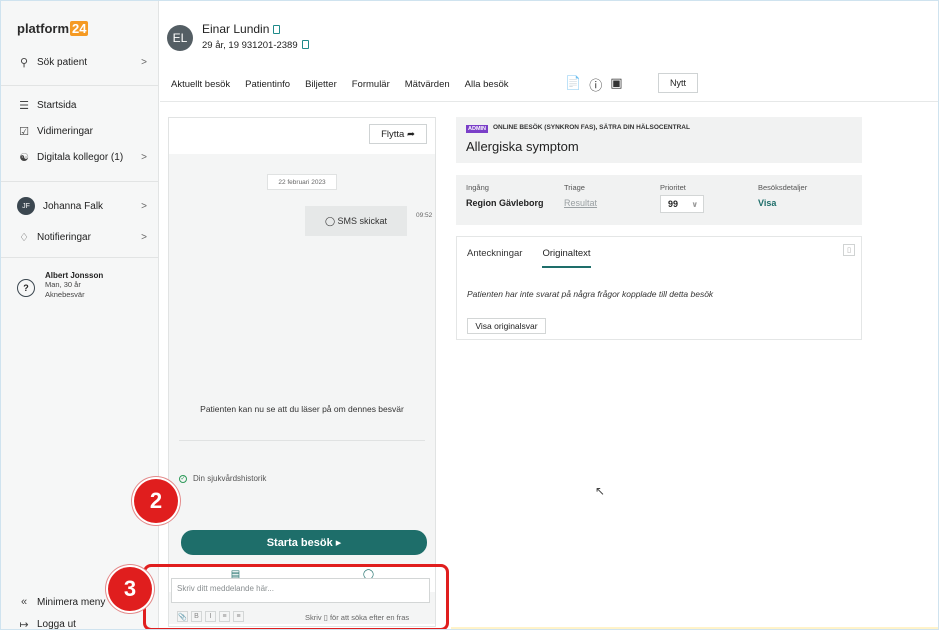  What do you see at coordinates (321, 84) in the screenshot?
I see `tab-biljetter: Biljetter` at bounding box center [321, 84].